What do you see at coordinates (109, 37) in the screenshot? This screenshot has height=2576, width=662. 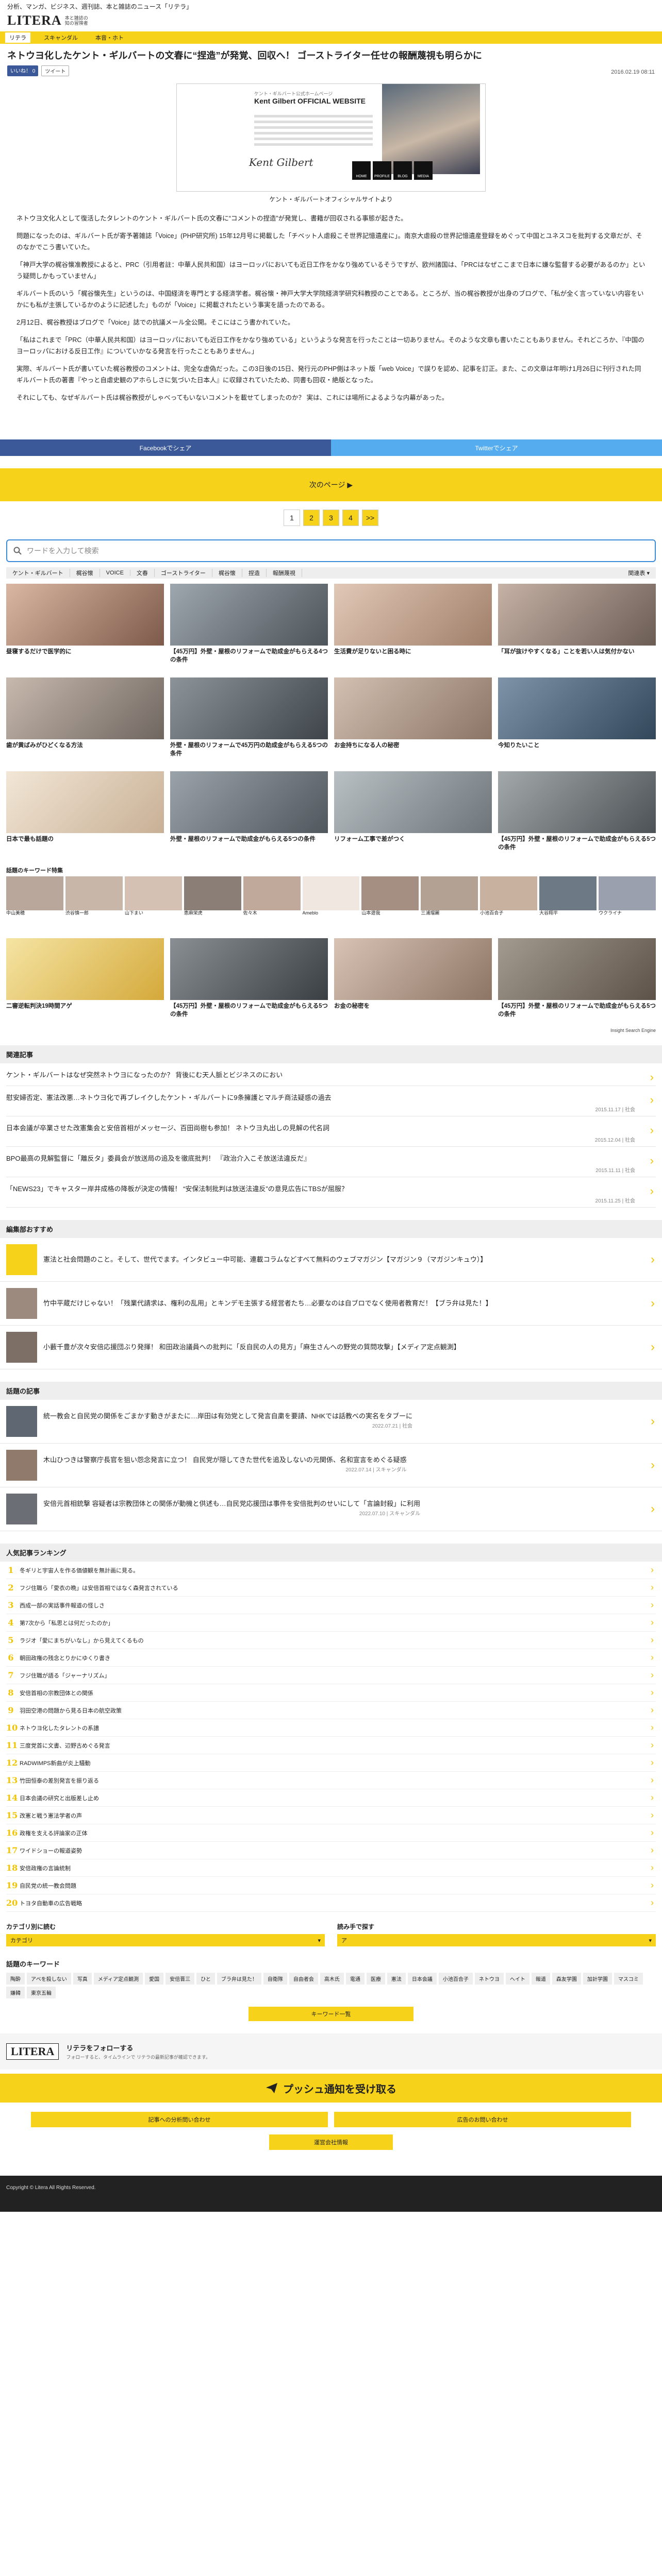 I see `nav-item-honne: 本音・ホト` at bounding box center [109, 37].